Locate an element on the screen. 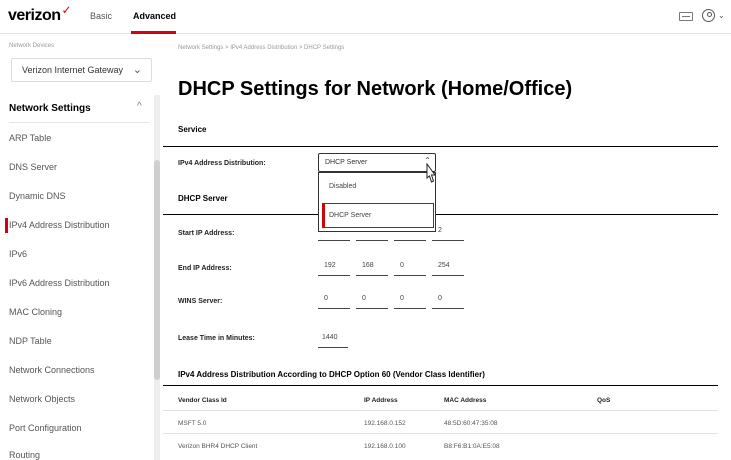 This screenshot has width=731, height=460. device-name: Verizon Internet Gateway is located at coordinates (73, 70).